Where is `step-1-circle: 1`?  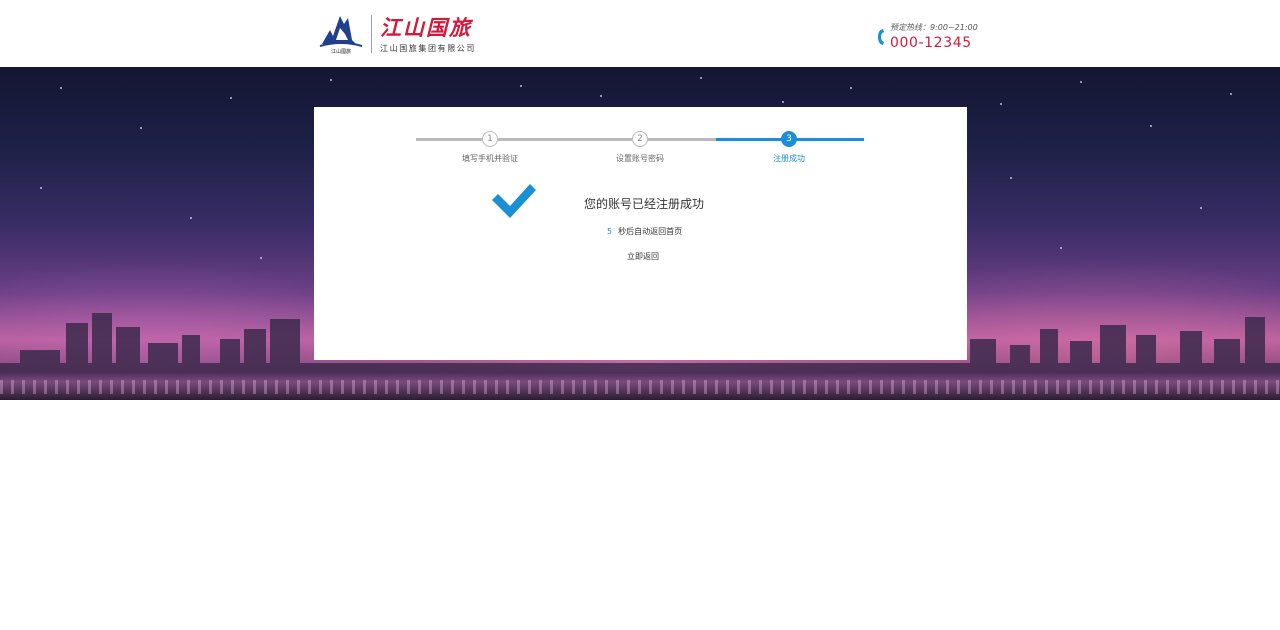 step-1-circle: 1 is located at coordinates (490, 139).